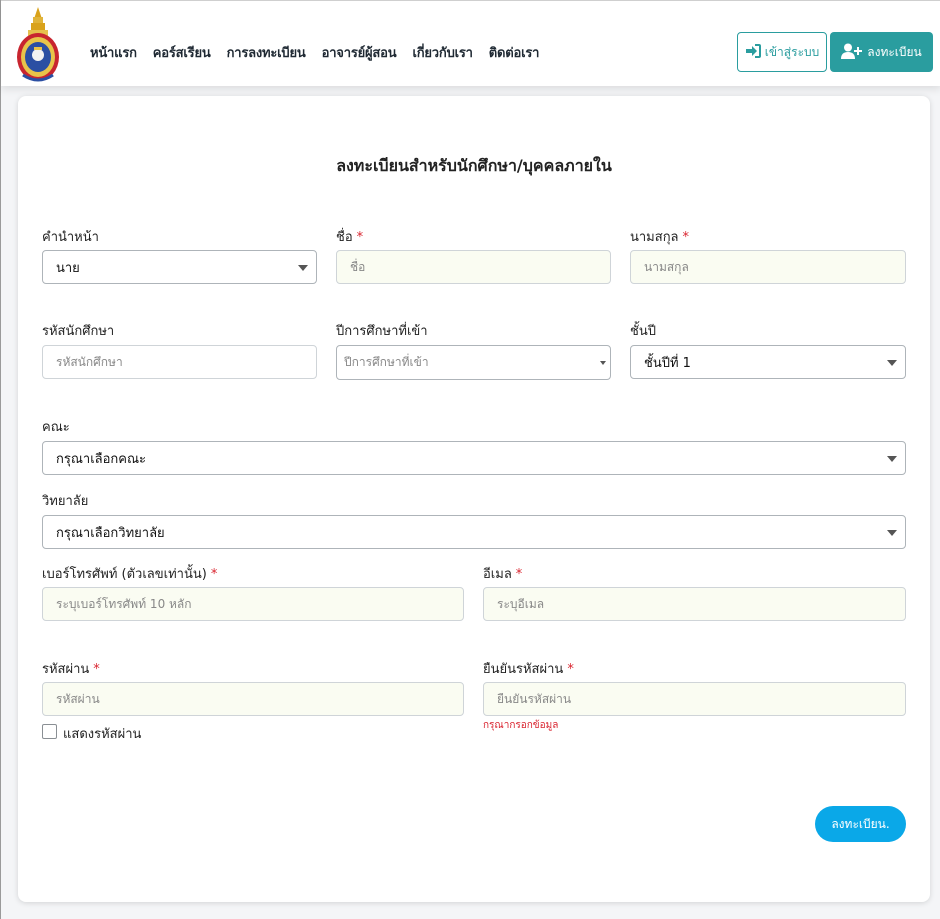 Image resolution: width=940 pixels, height=919 pixels. I want to click on year-level-label: ชั้นปี, so click(643, 331).